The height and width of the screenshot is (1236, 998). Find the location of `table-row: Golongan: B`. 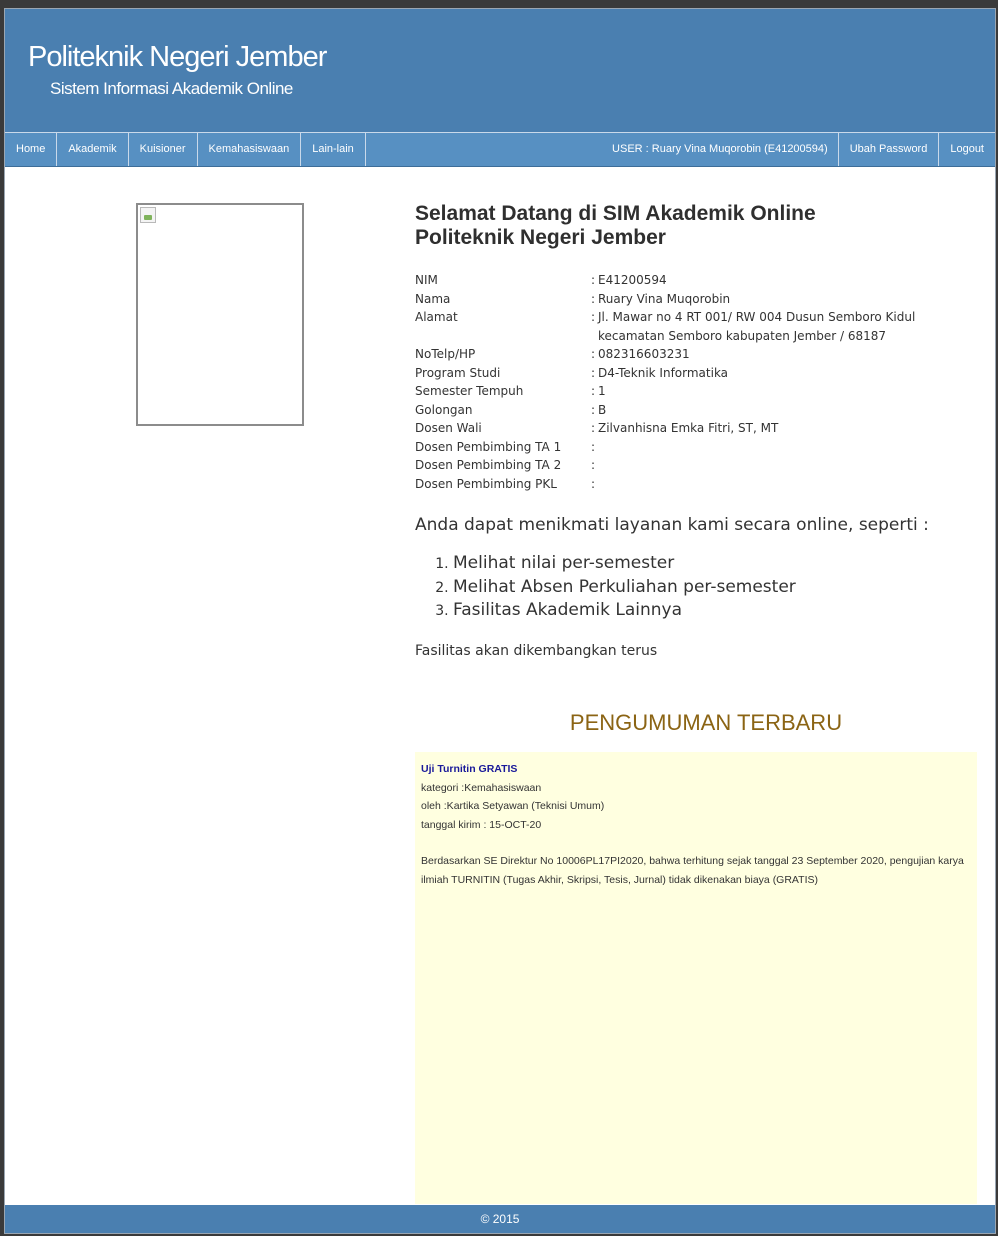

table-row: Golongan: B is located at coordinates (684, 410).